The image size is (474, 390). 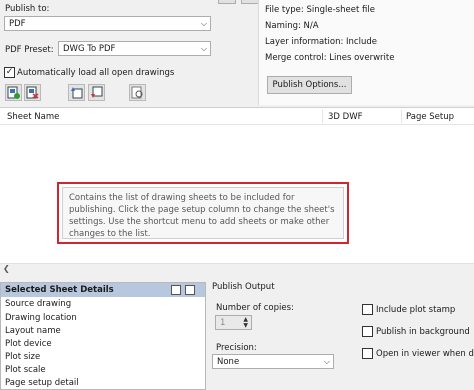 What do you see at coordinates (33, 331) in the screenshot?
I see `details-row-layout-name: Layout name` at bounding box center [33, 331].